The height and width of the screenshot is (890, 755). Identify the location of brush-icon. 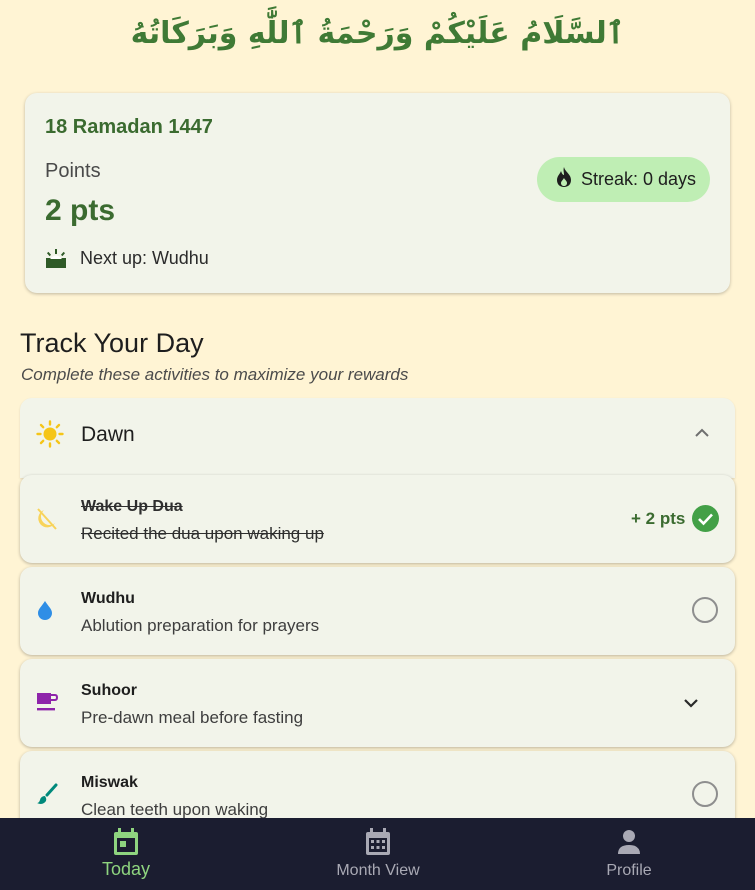
(47, 796).